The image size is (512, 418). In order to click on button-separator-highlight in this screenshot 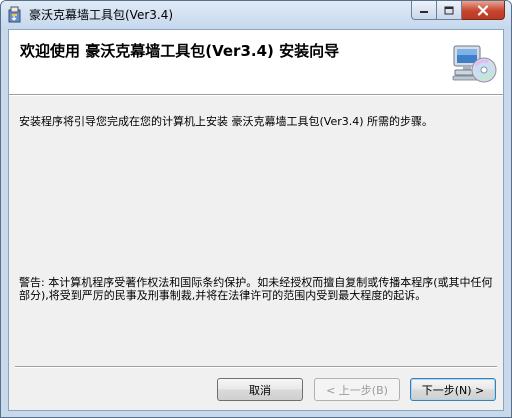, I will do `click(256, 367)`.